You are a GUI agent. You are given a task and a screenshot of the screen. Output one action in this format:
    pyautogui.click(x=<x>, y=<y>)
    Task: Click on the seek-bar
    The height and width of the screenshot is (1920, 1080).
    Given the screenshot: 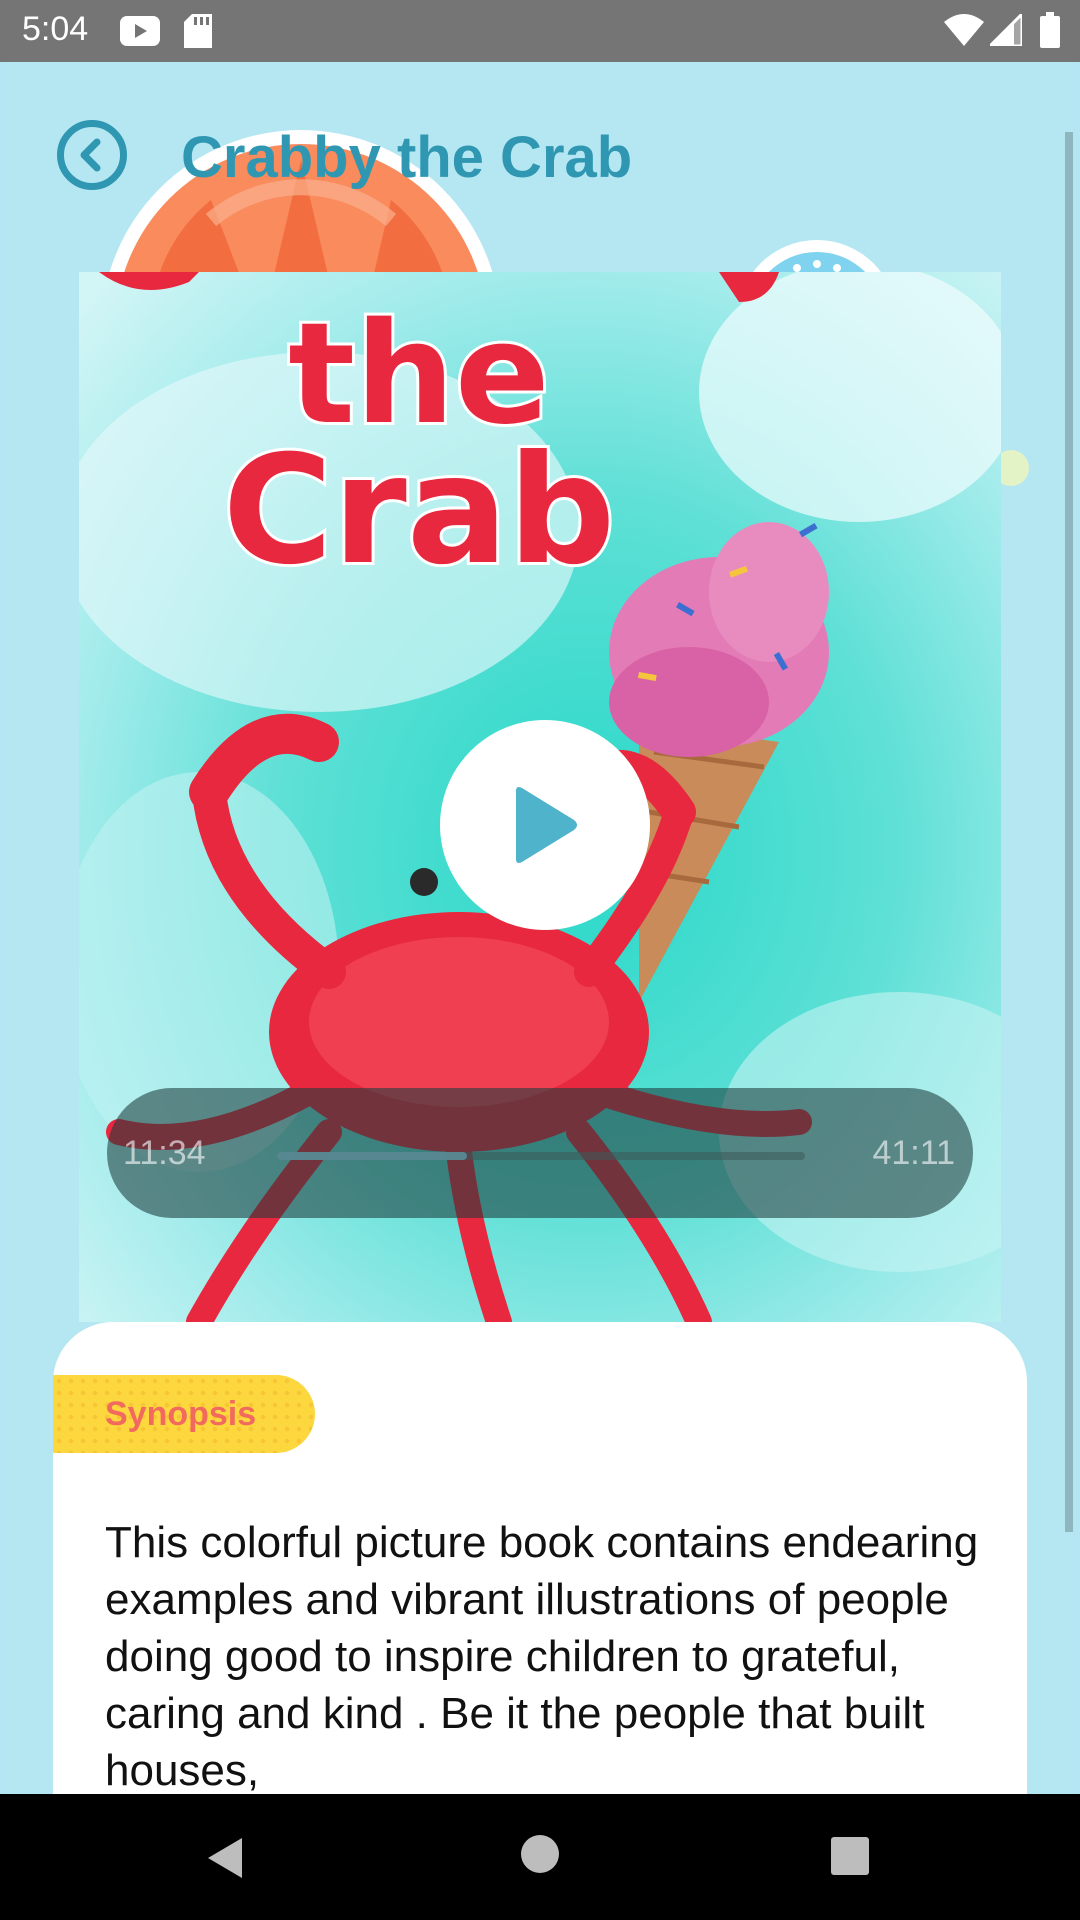 What is the action you would take?
    pyautogui.click(x=541, y=1156)
    